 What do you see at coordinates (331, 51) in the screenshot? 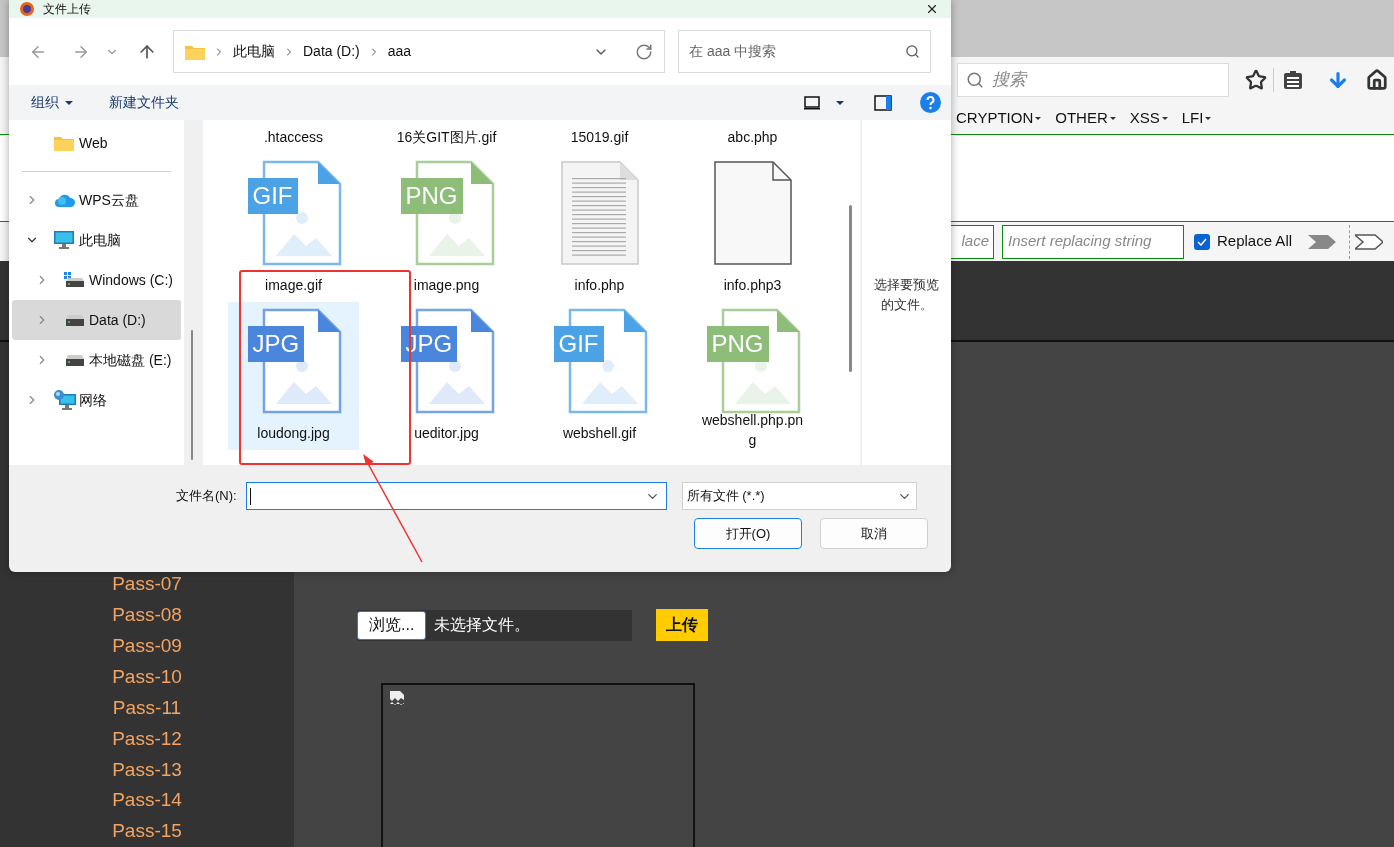
I see `breadcrumb-item: Data (D:)` at bounding box center [331, 51].